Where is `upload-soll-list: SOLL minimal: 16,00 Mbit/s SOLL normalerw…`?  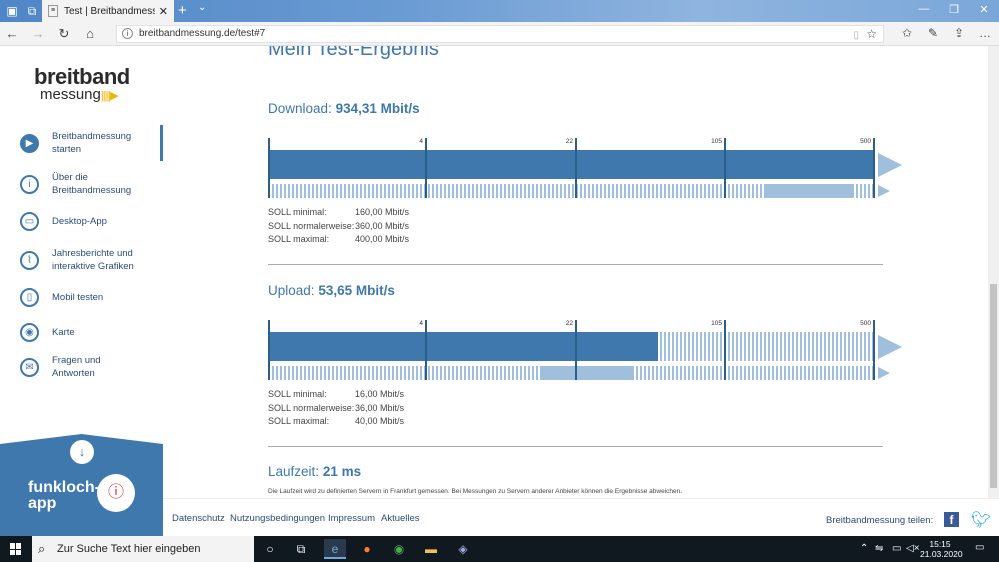 upload-soll-list: SOLL minimal: 16,00 Mbit/s SOLL normalerw… is located at coordinates (336, 409).